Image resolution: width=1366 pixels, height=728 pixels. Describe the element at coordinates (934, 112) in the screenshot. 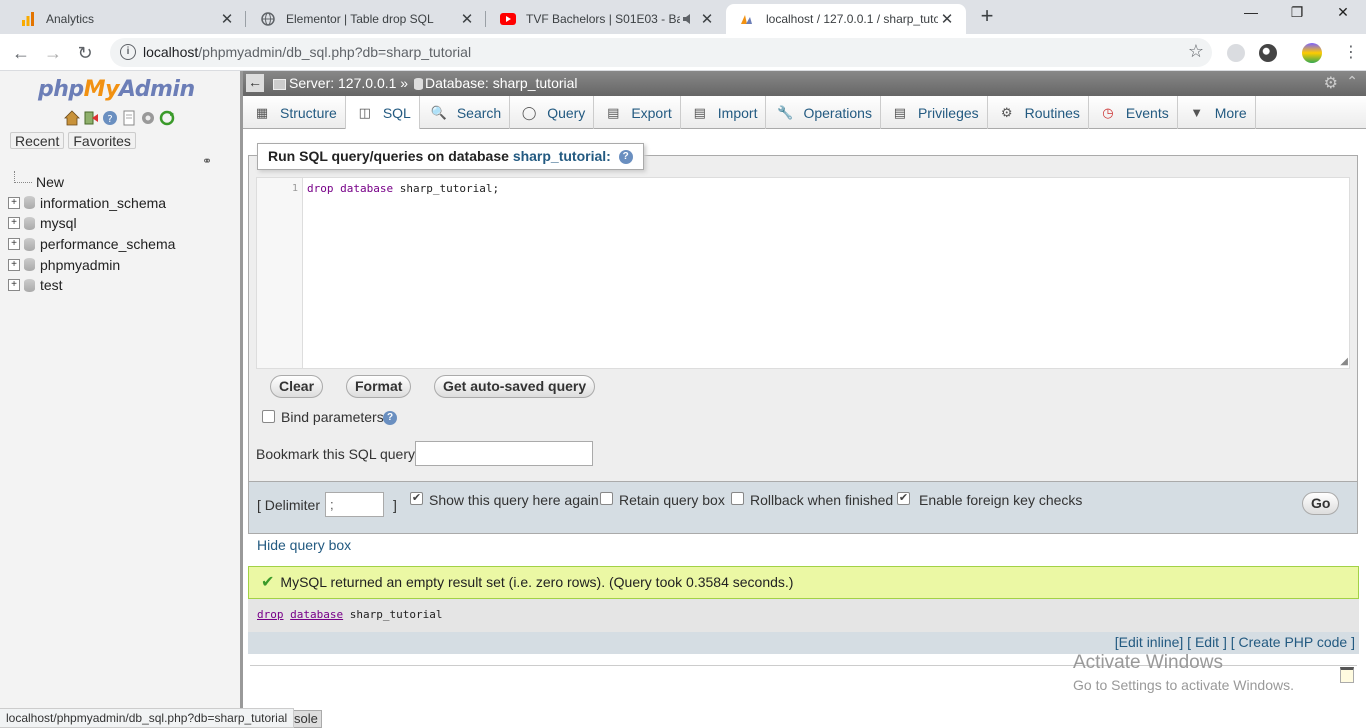

I see `tab-privileges: ▤ Privileges` at that location.